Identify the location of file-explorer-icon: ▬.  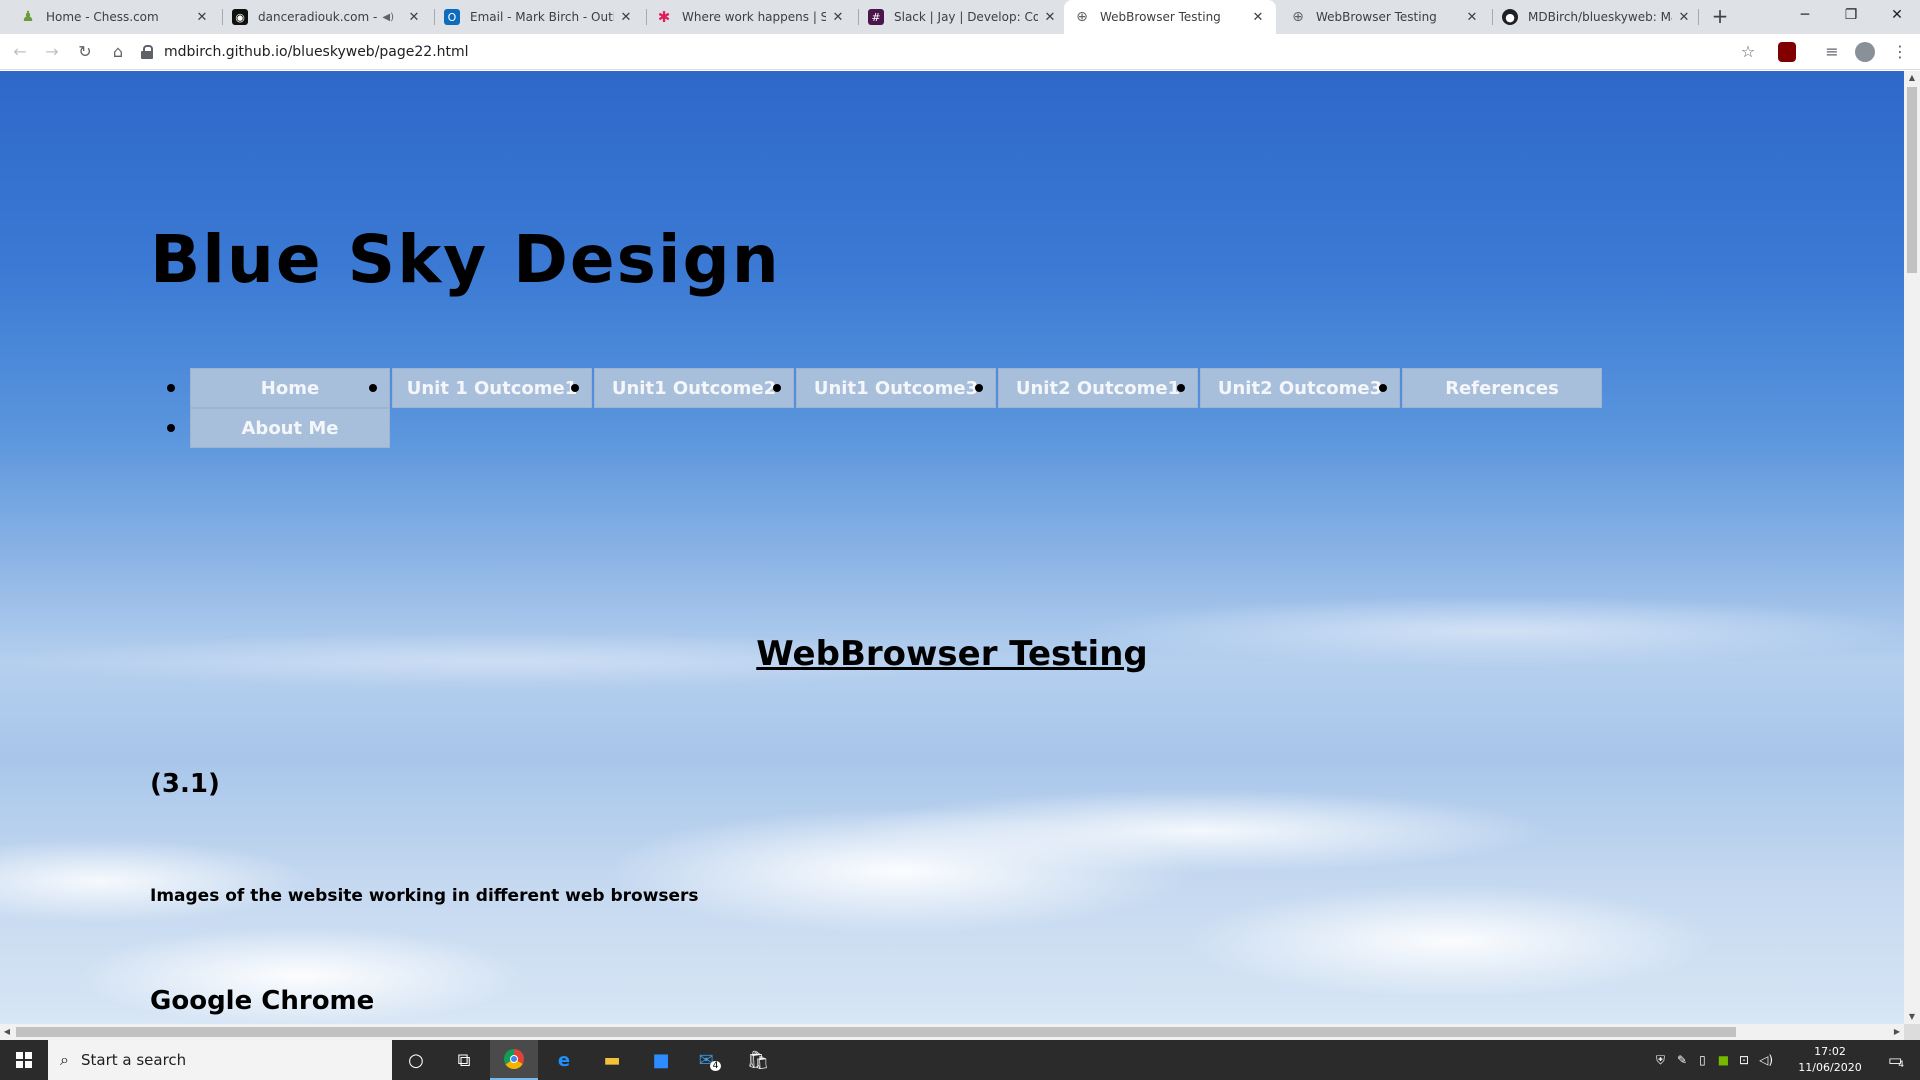
(612, 1060).